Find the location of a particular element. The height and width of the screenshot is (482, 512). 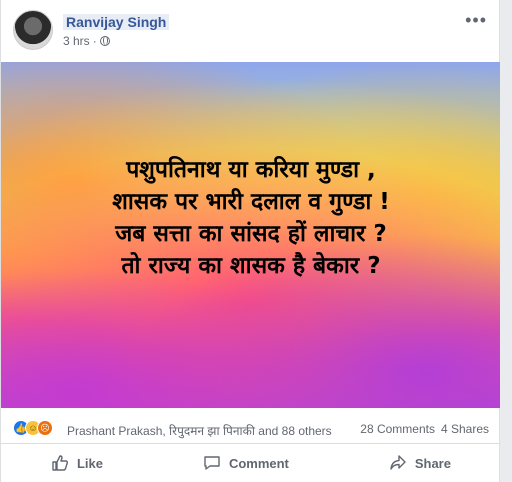

angry-reaction-icon: ☹ is located at coordinates (45, 428).